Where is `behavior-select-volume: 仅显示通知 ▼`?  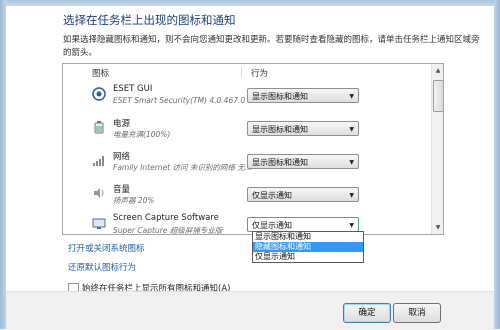
behavior-select-volume: 仅显示通知 ▼ is located at coordinates (303, 194).